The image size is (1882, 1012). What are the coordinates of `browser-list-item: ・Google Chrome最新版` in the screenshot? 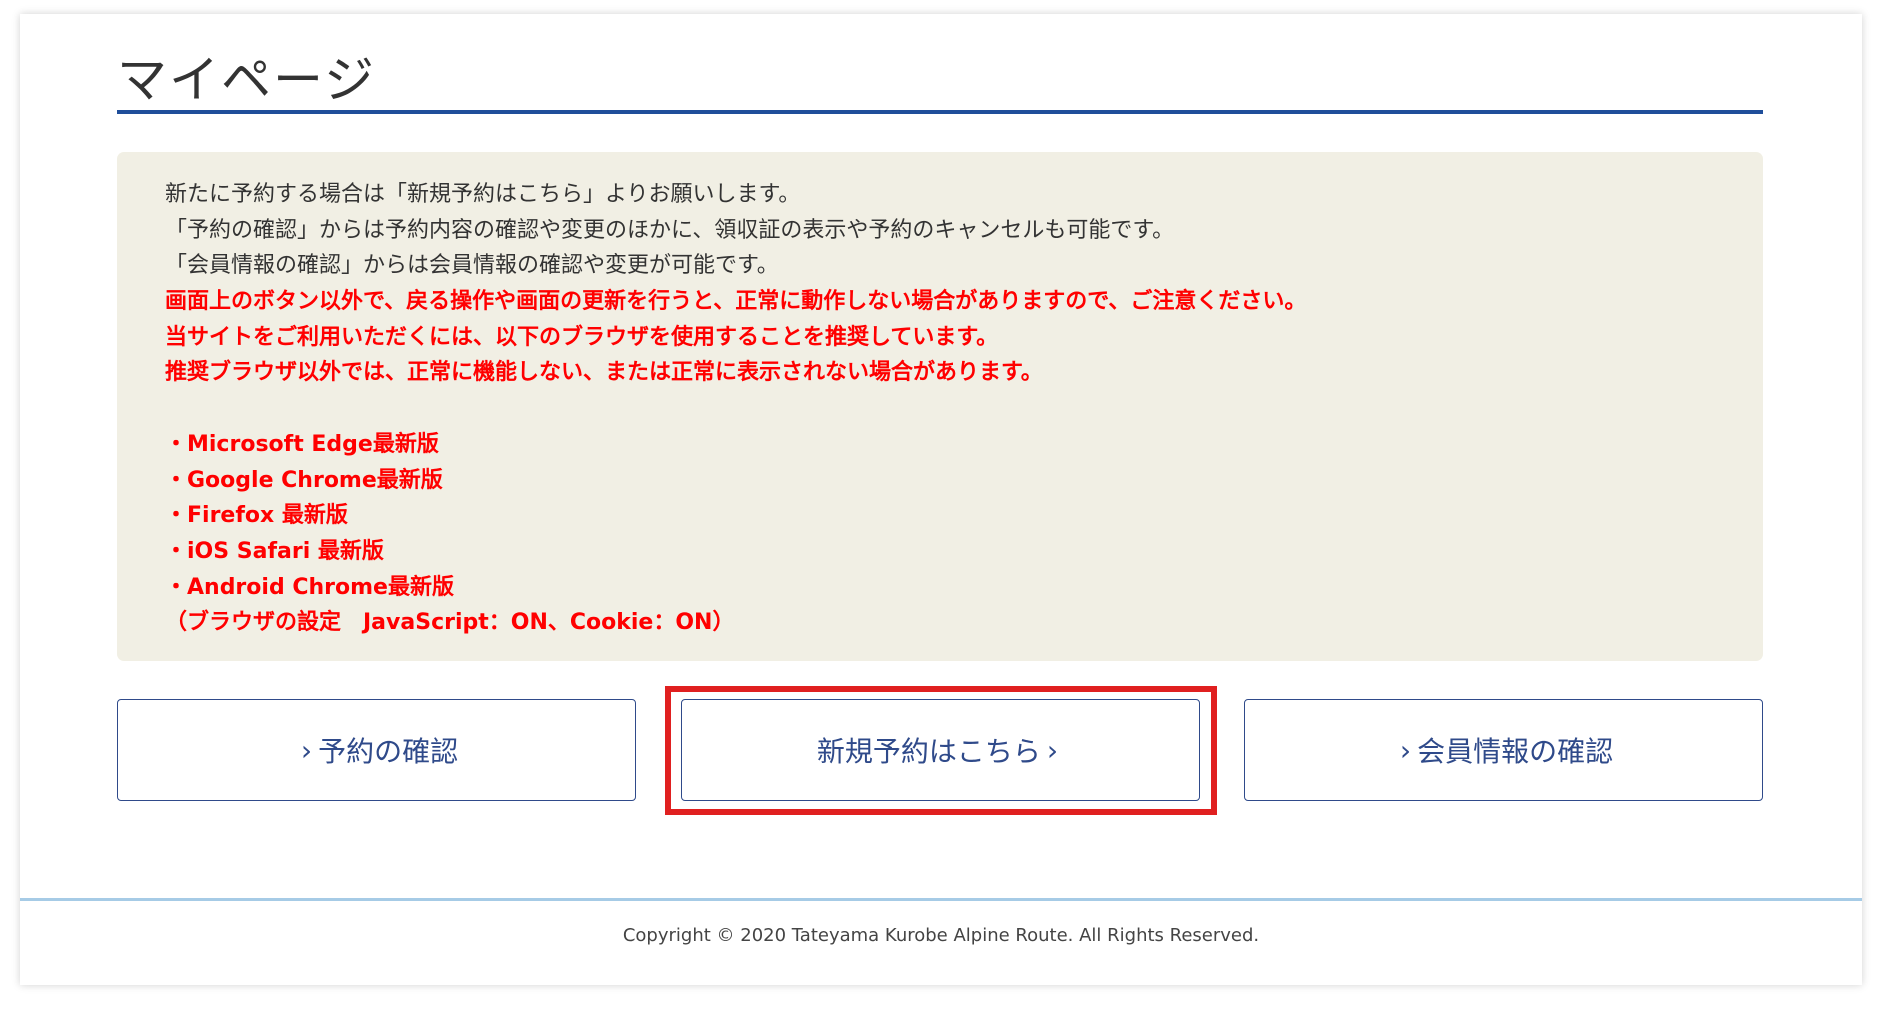 It's located at (304, 480).